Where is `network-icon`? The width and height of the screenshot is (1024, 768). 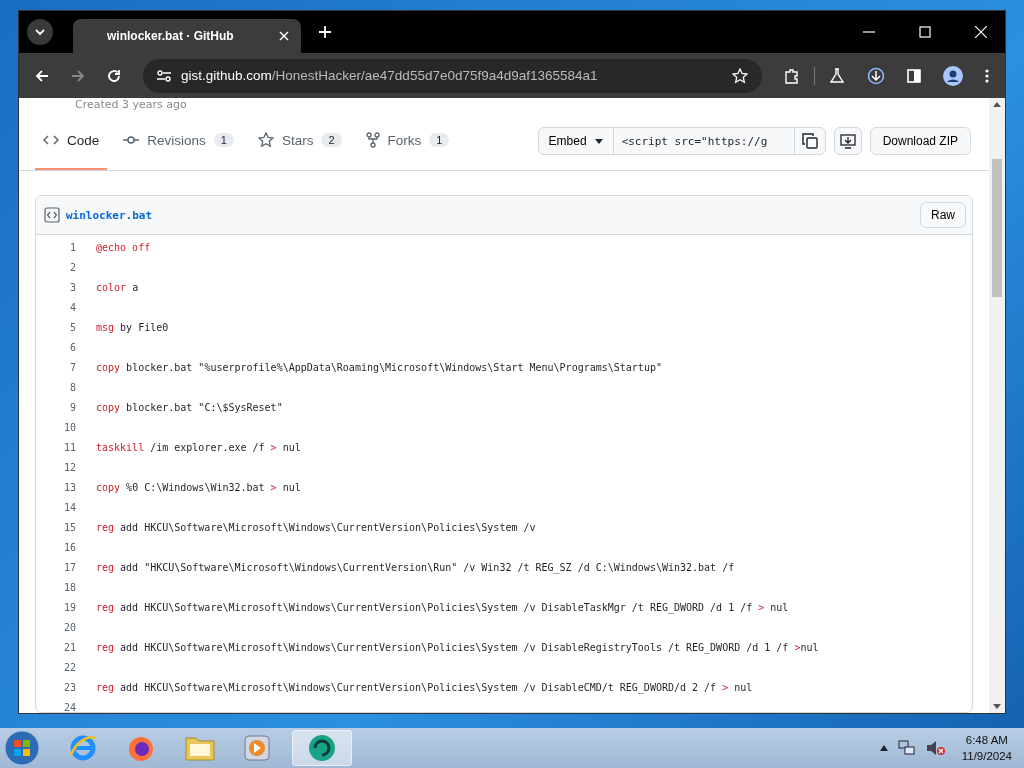 network-icon is located at coordinates (906, 748).